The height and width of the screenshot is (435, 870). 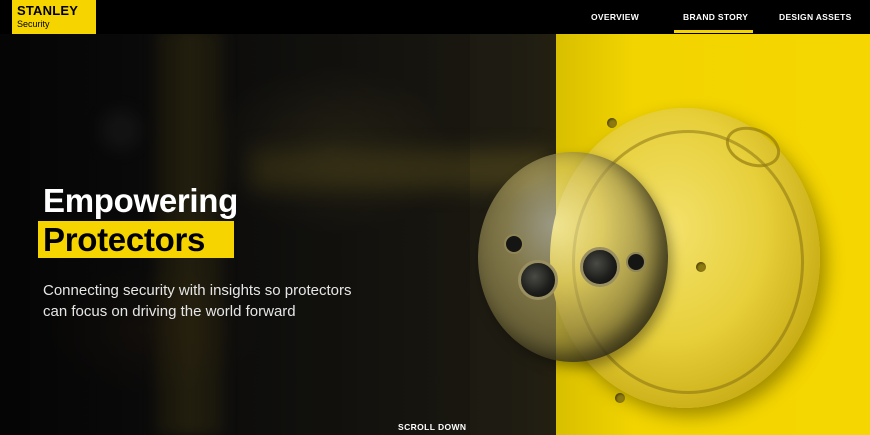 I want to click on nav-item-overview: OVERVIEW, so click(x=615, y=17).